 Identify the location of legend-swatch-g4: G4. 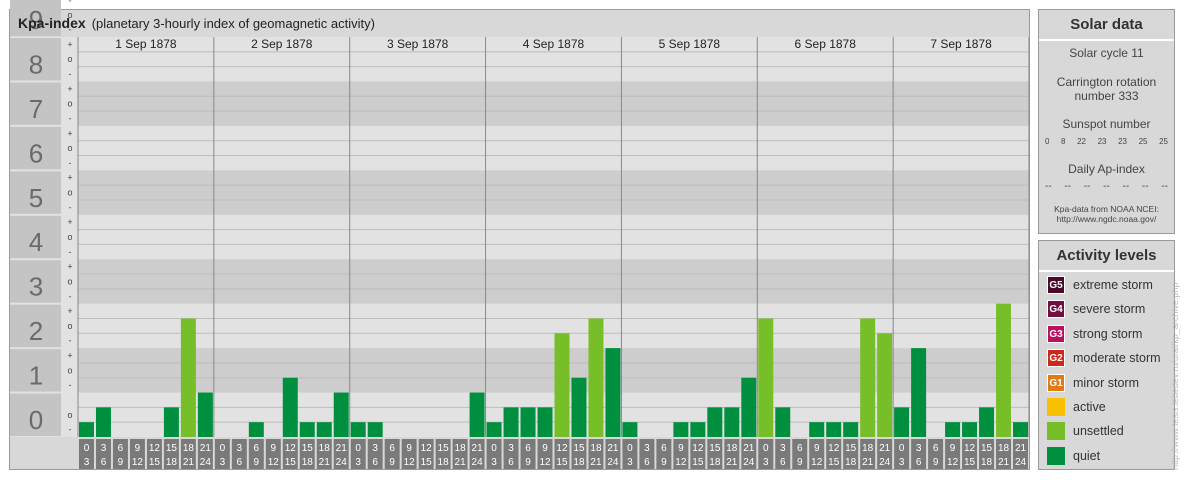
(1056, 309).